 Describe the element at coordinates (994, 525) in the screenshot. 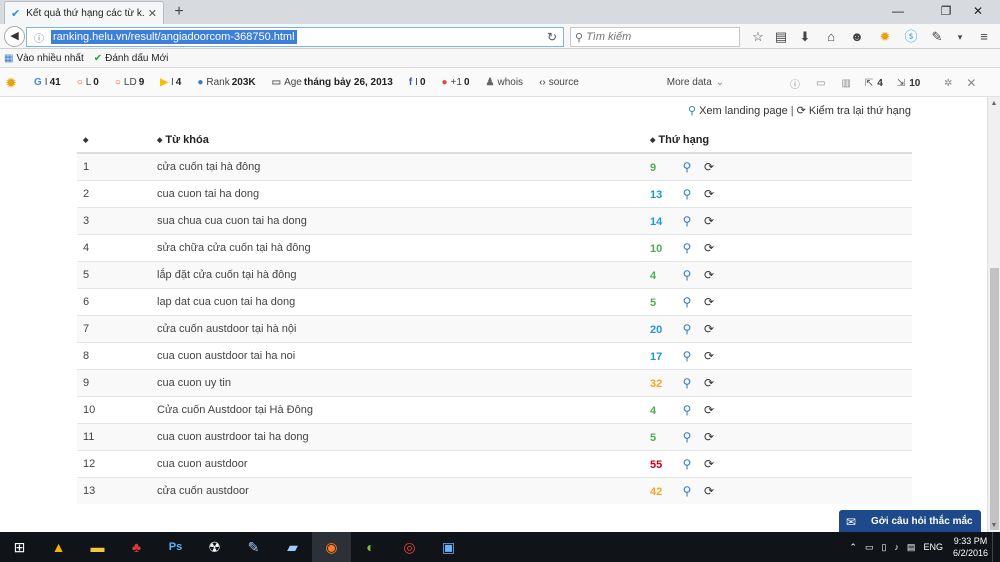

I see `scroll-down-arrow-icon: ▼` at that location.